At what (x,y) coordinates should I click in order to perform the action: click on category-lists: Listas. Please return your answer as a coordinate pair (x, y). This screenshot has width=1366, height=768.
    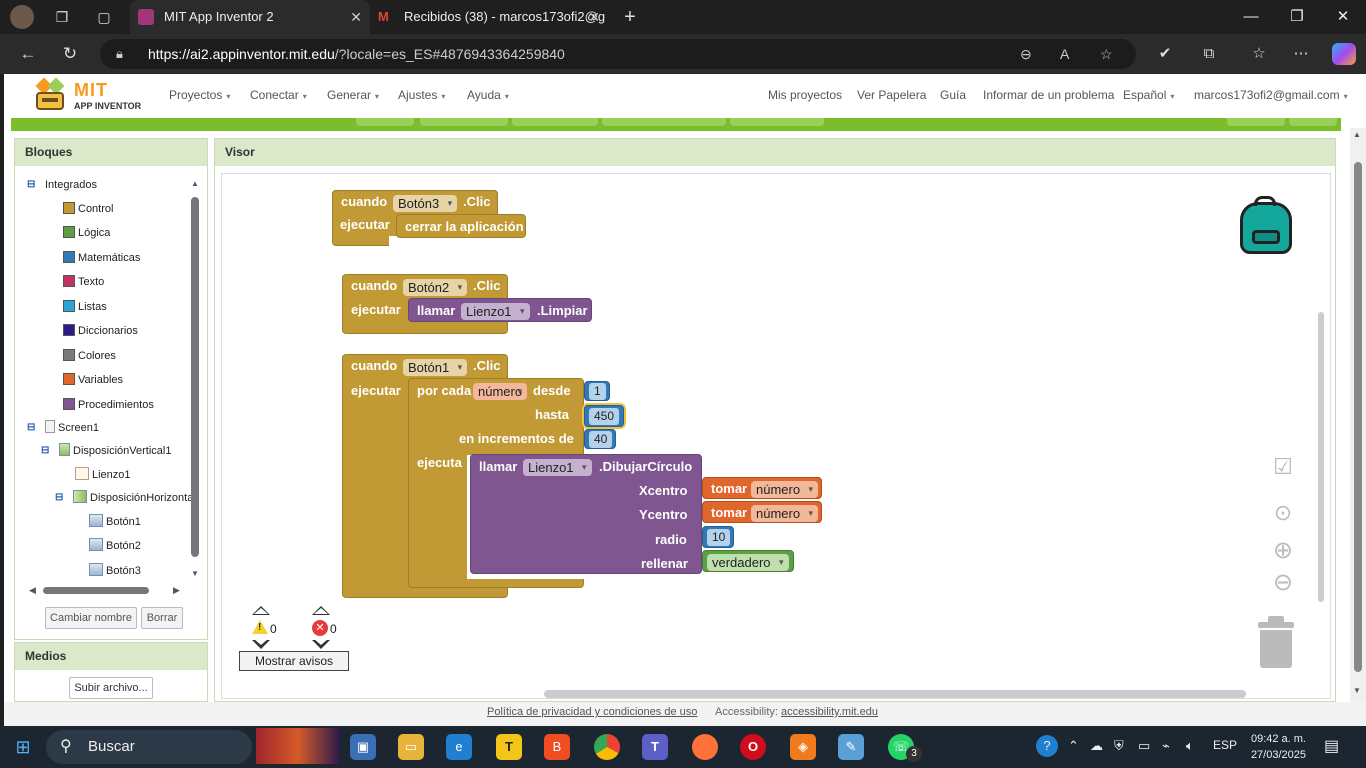
    Looking at the image, I should click on (85, 307).